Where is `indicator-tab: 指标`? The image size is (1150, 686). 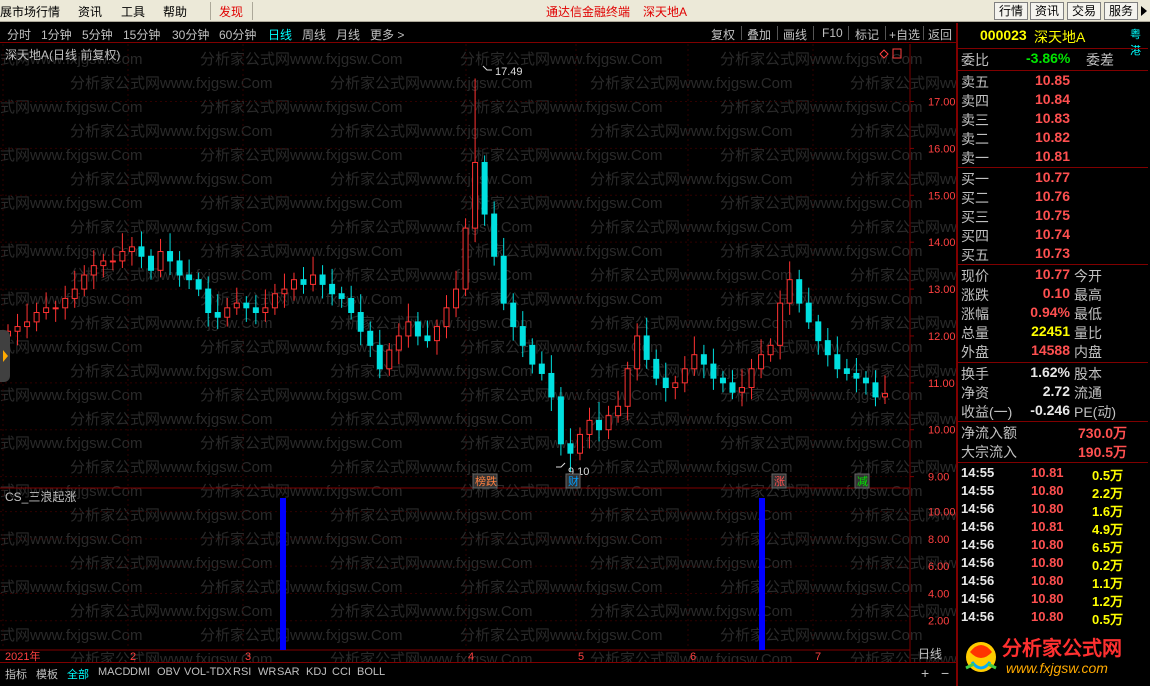
indicator-tab: 指标 is located at coordinates (16, 674).